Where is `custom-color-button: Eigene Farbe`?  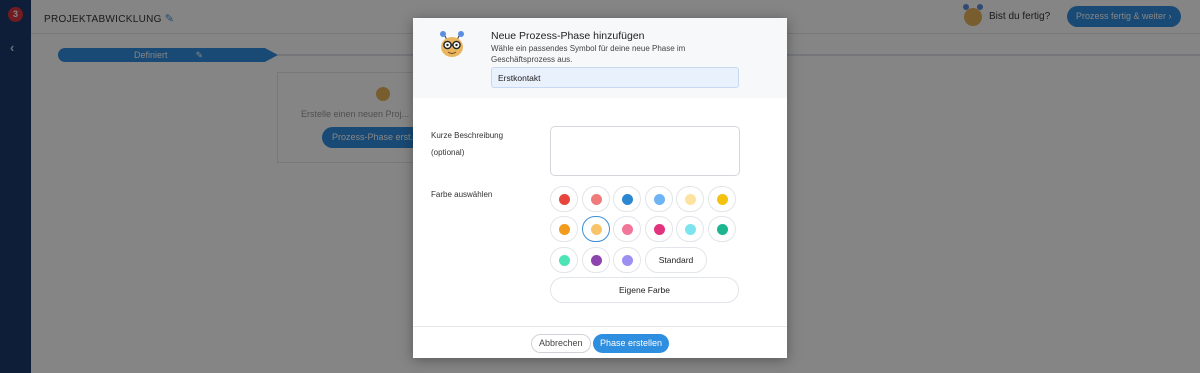 custom-color-button: Eigene Farbe is located at coordinates (644, 290).